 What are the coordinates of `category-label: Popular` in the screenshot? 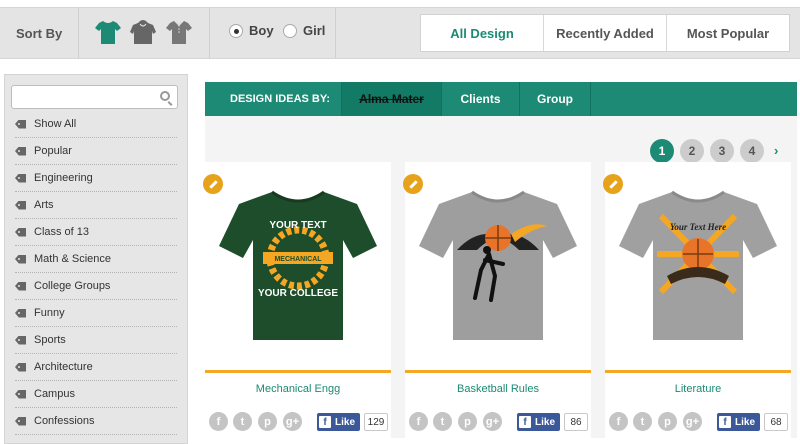 It's located at (53, 151).